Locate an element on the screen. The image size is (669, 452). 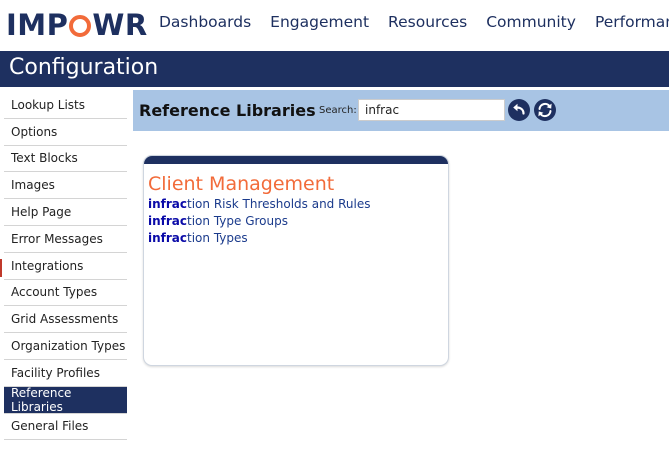
sidebar-item-general-files: General Files is located at coordinates (65, 427).